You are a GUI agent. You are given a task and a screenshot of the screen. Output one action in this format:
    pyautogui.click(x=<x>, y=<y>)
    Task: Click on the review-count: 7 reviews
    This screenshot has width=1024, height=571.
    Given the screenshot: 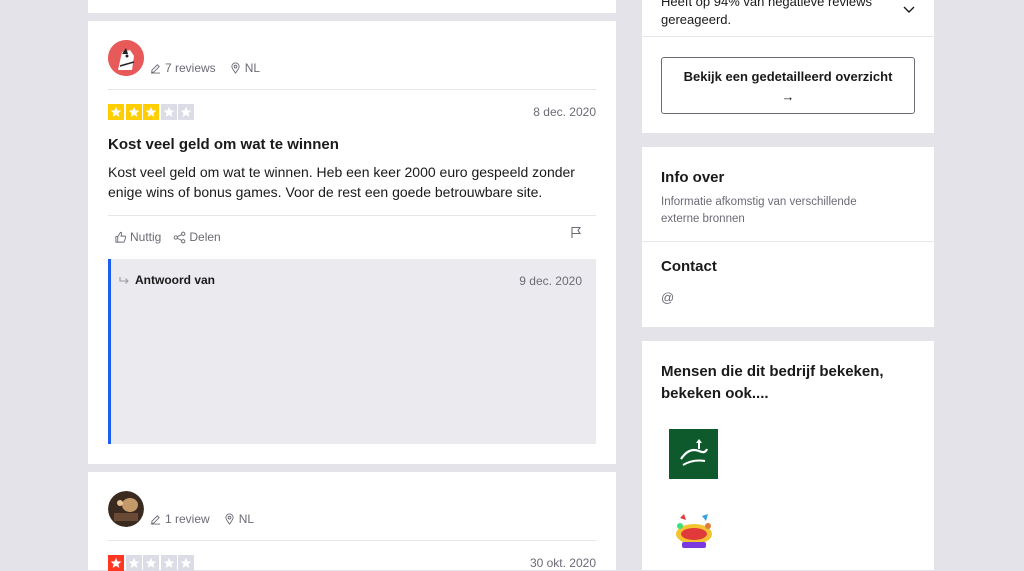 What is the action you would take?
    pyautogui.click(x=183, y=68)
    